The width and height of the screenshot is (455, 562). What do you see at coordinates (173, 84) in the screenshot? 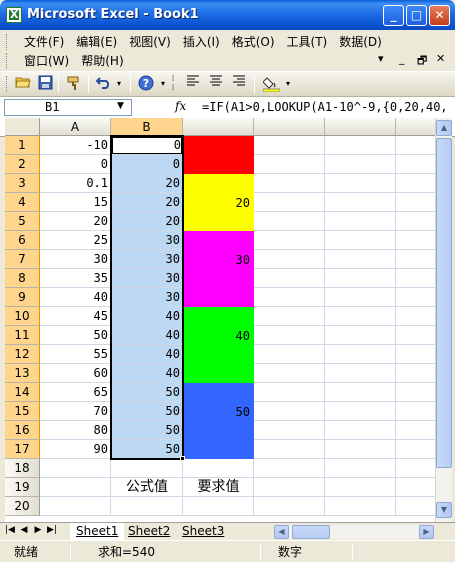
I see `toolbar-grip-2: ⁞ ⁞` at bounding box center [173, 84].